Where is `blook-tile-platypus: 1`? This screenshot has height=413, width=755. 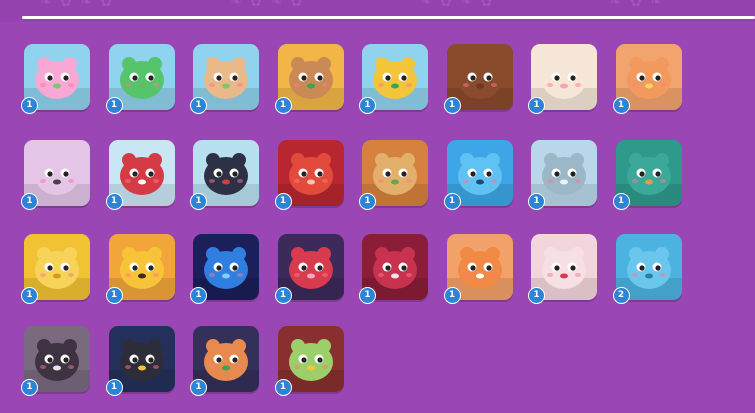
blook-tile-platypus: 1 is located at coordinates (647, 175).